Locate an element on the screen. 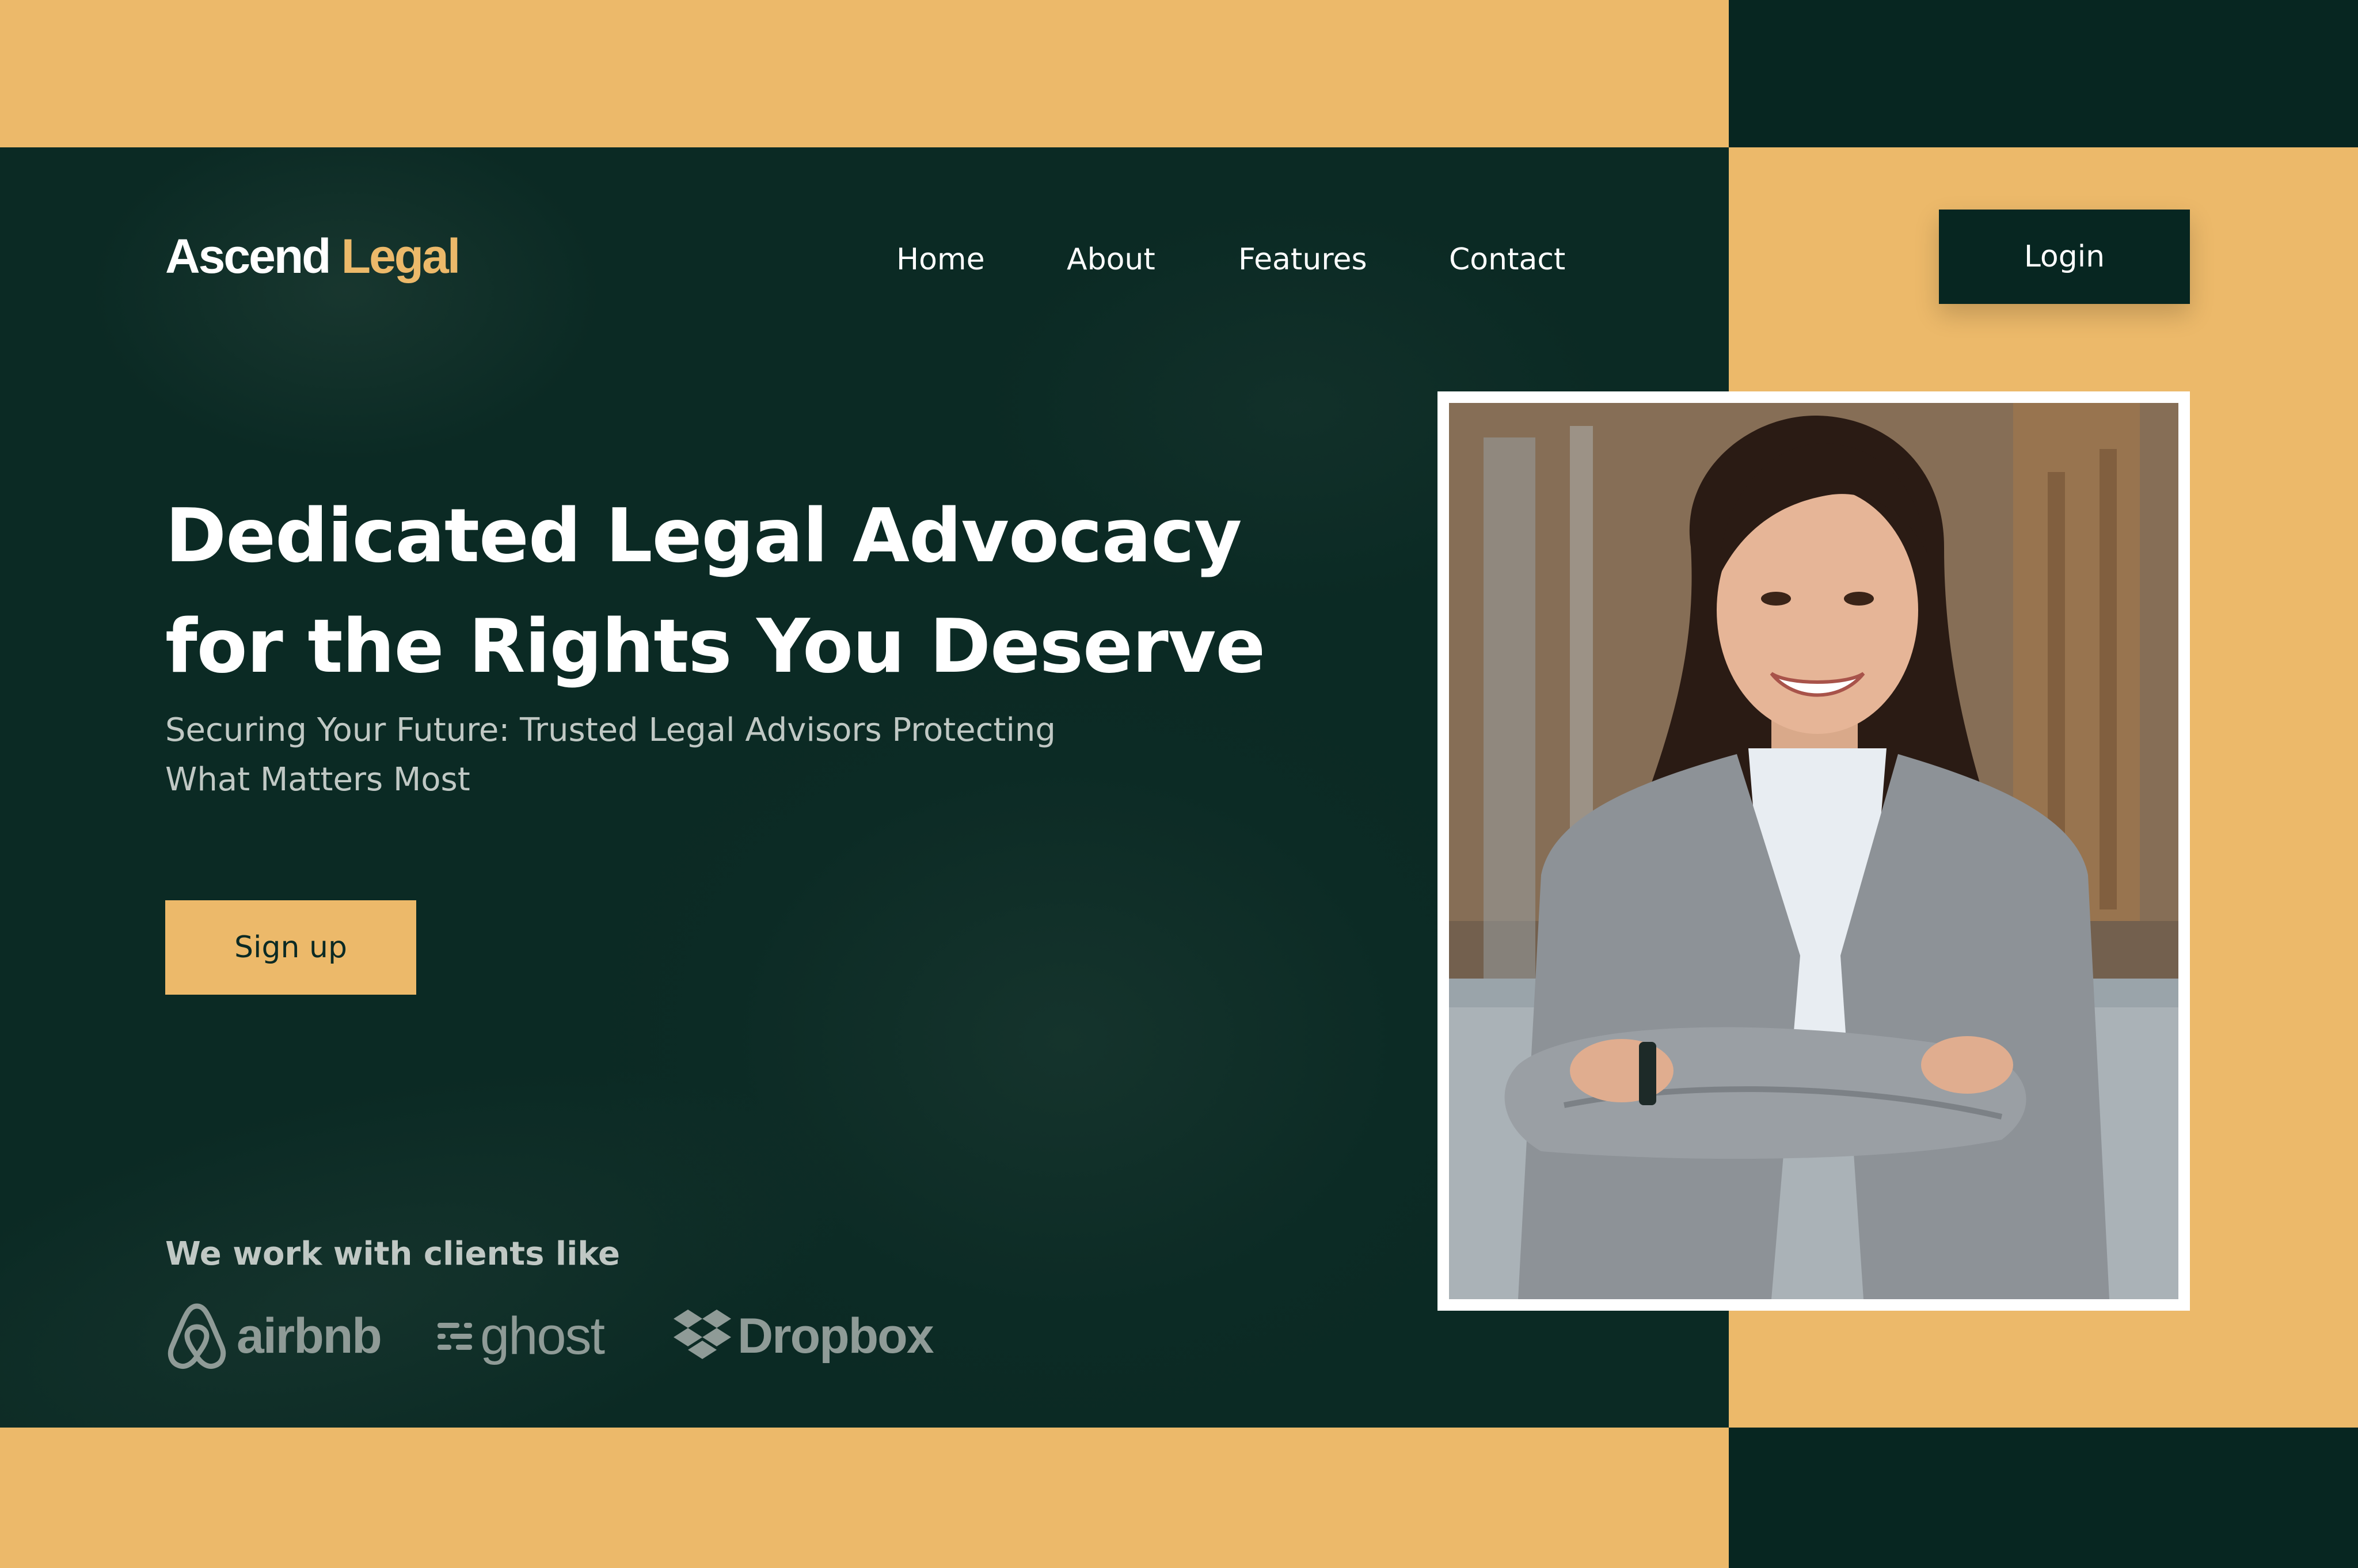 The image size is (2358, 1568). main-nav: Home About Features Contact is located at coordinates (864, 260).